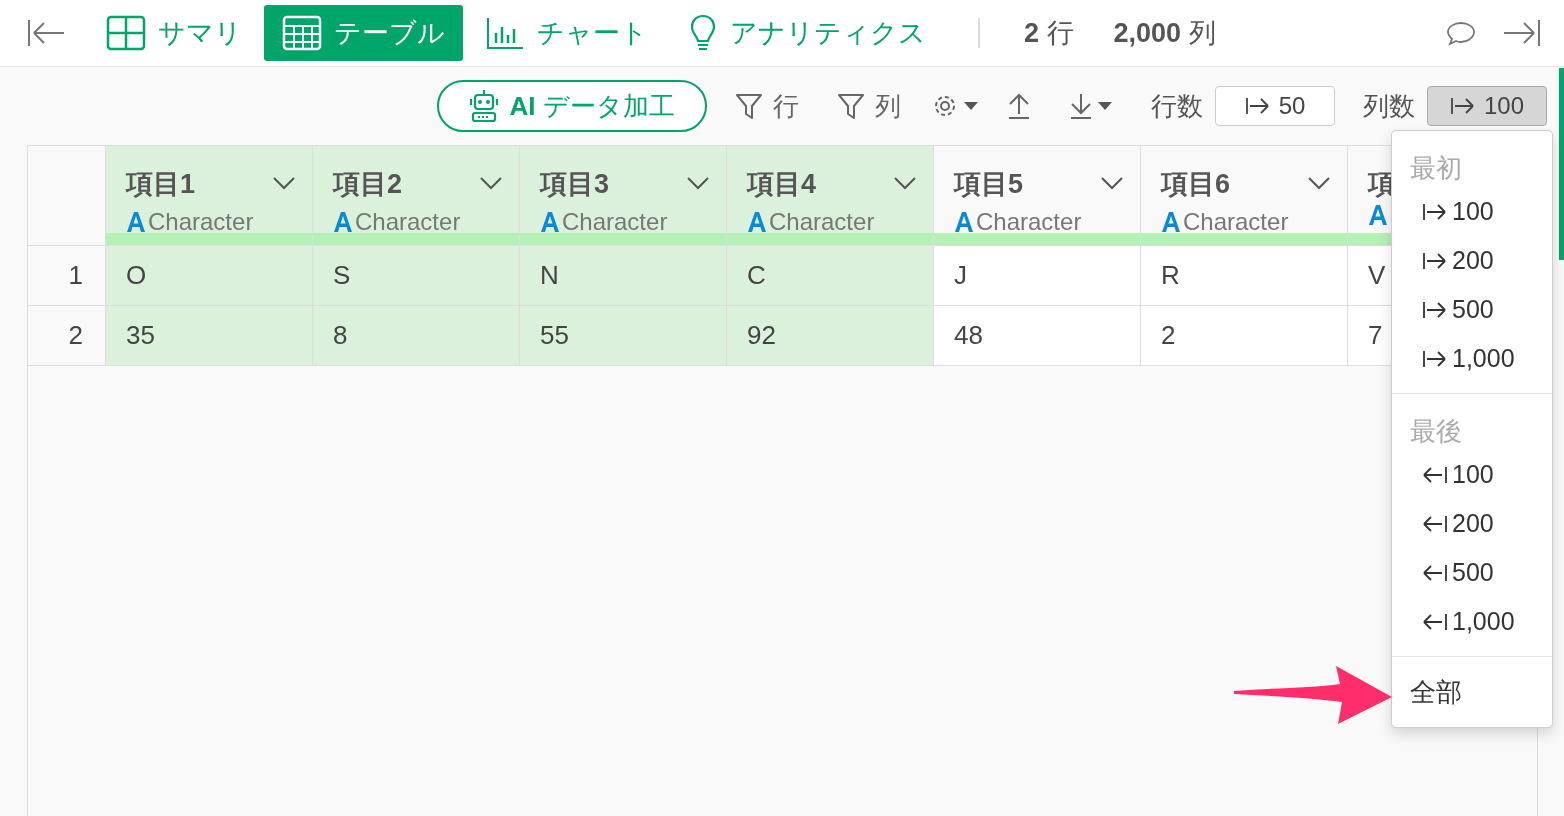 The image size is (1564, 816). I want to click on table-icon, so click(302, 33).